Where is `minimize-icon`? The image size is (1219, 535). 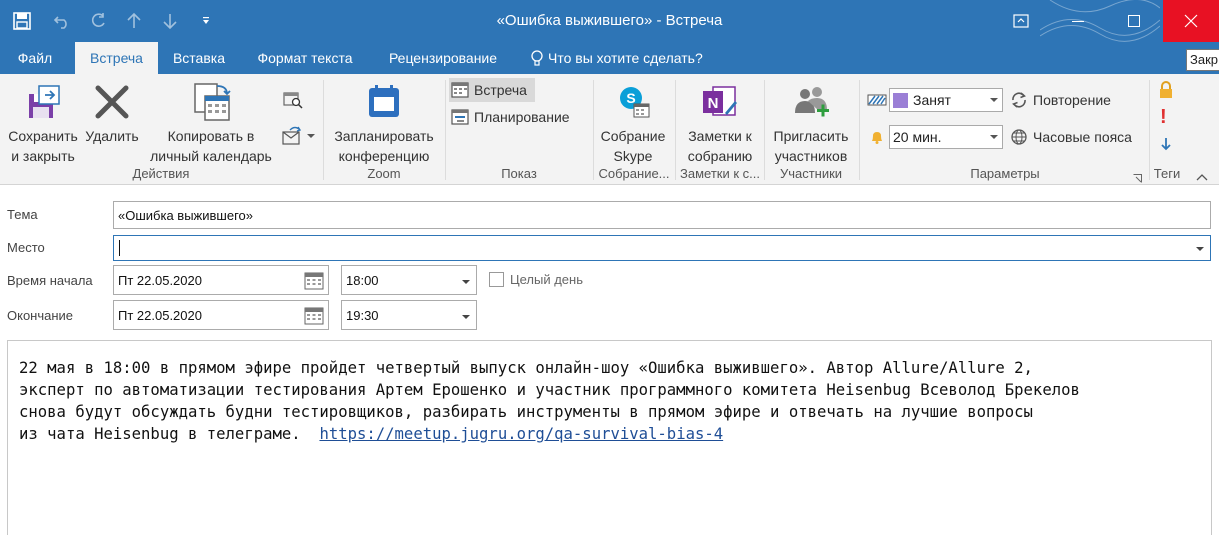 minimize-icon is located at coordinates (1078, 21).